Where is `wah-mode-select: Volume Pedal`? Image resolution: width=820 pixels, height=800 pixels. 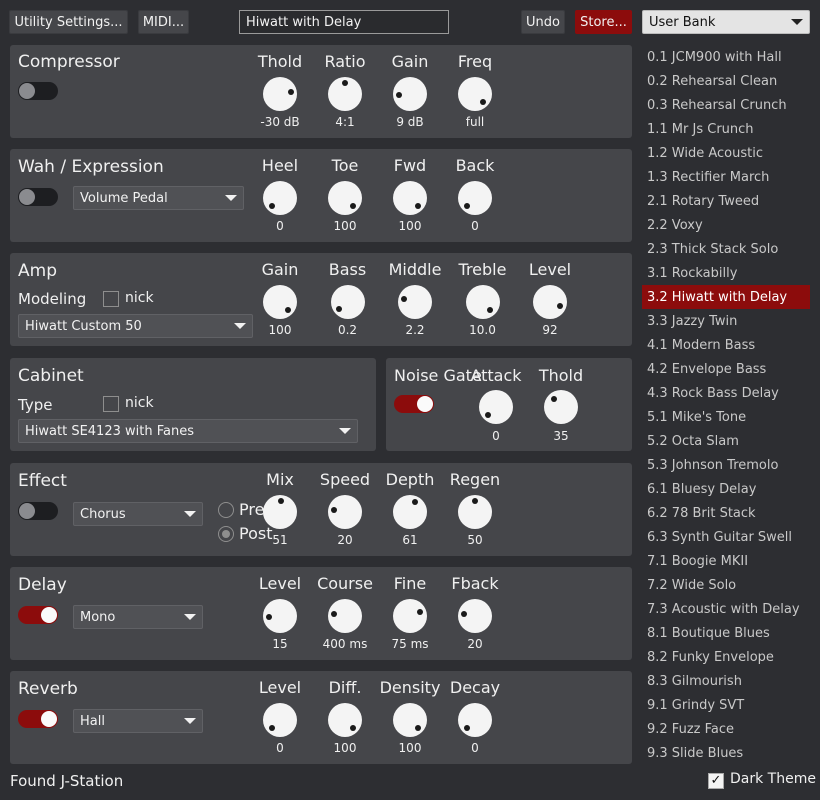 wah-mode-select: Volume Pedal is located at coordinates (158, 198).